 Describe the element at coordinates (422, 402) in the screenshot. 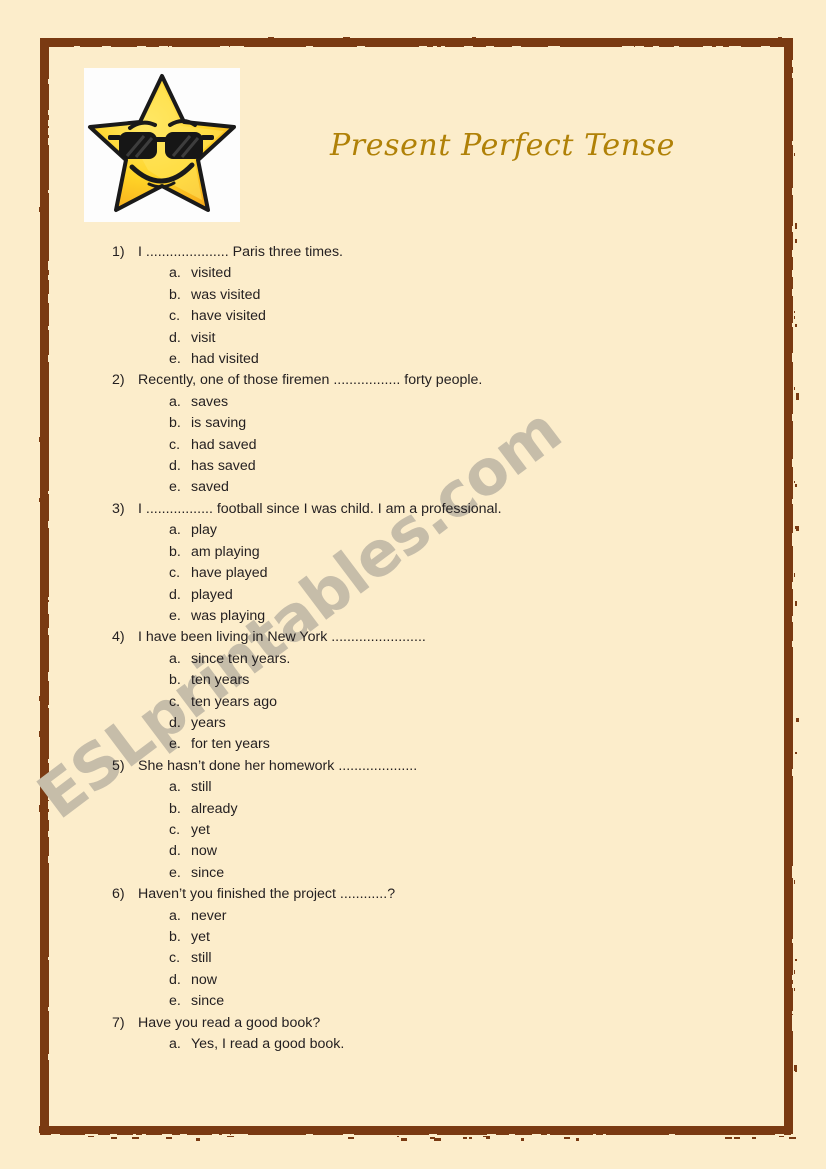

I see `option-item: a. saves` at that location.